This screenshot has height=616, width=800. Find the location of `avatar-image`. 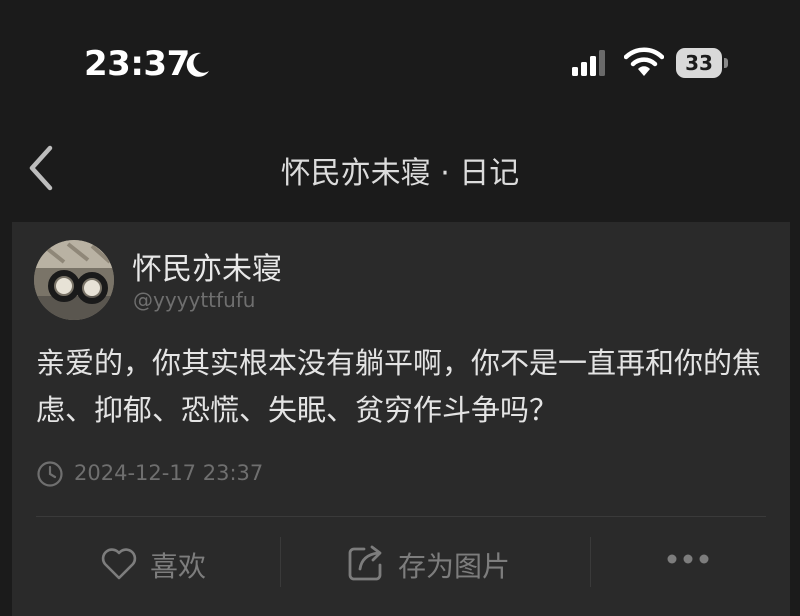

avatar-image is located at coordinates (74, 280).